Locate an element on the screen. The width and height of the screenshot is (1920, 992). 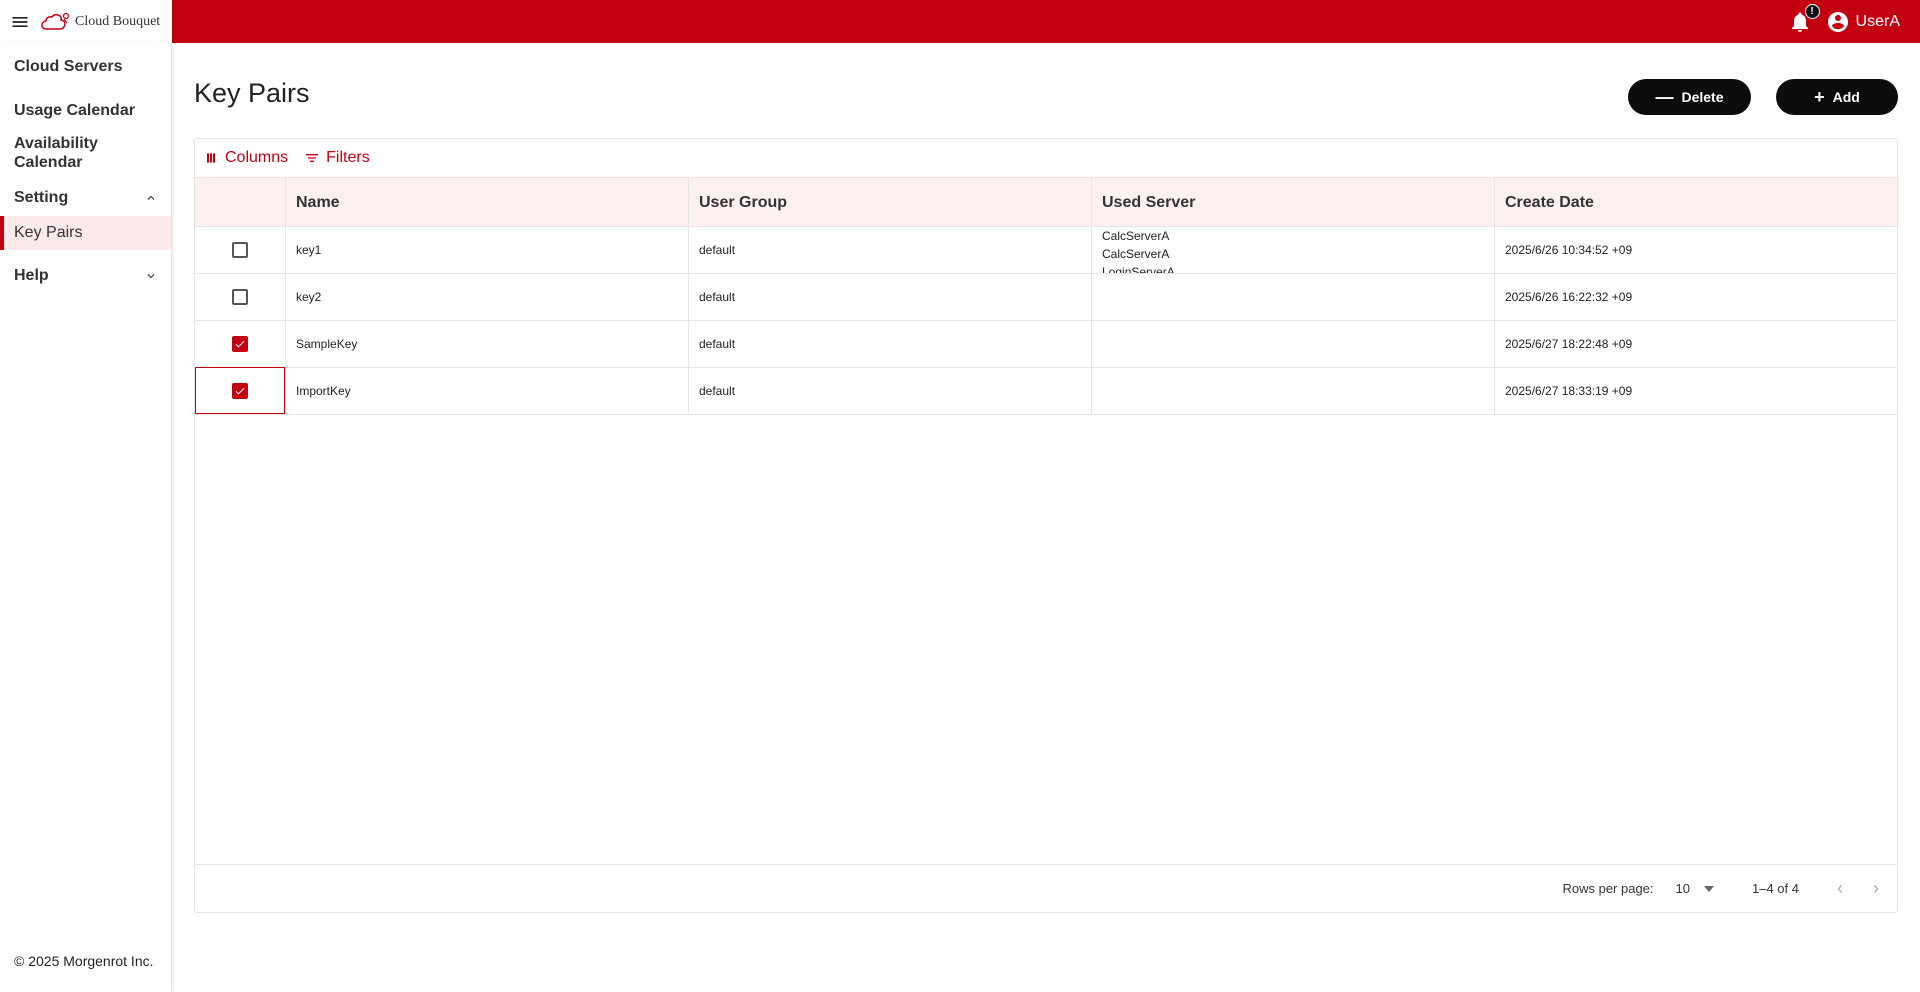
column-header-name: Name is located at coordinates (486, 202).